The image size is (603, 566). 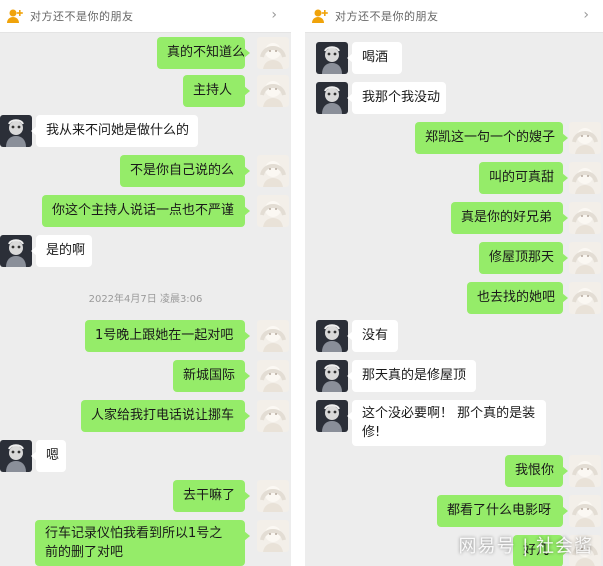 I want to click on outgoing-message-bubble: 真是你的好兄弟, so click(x=509, y=218).